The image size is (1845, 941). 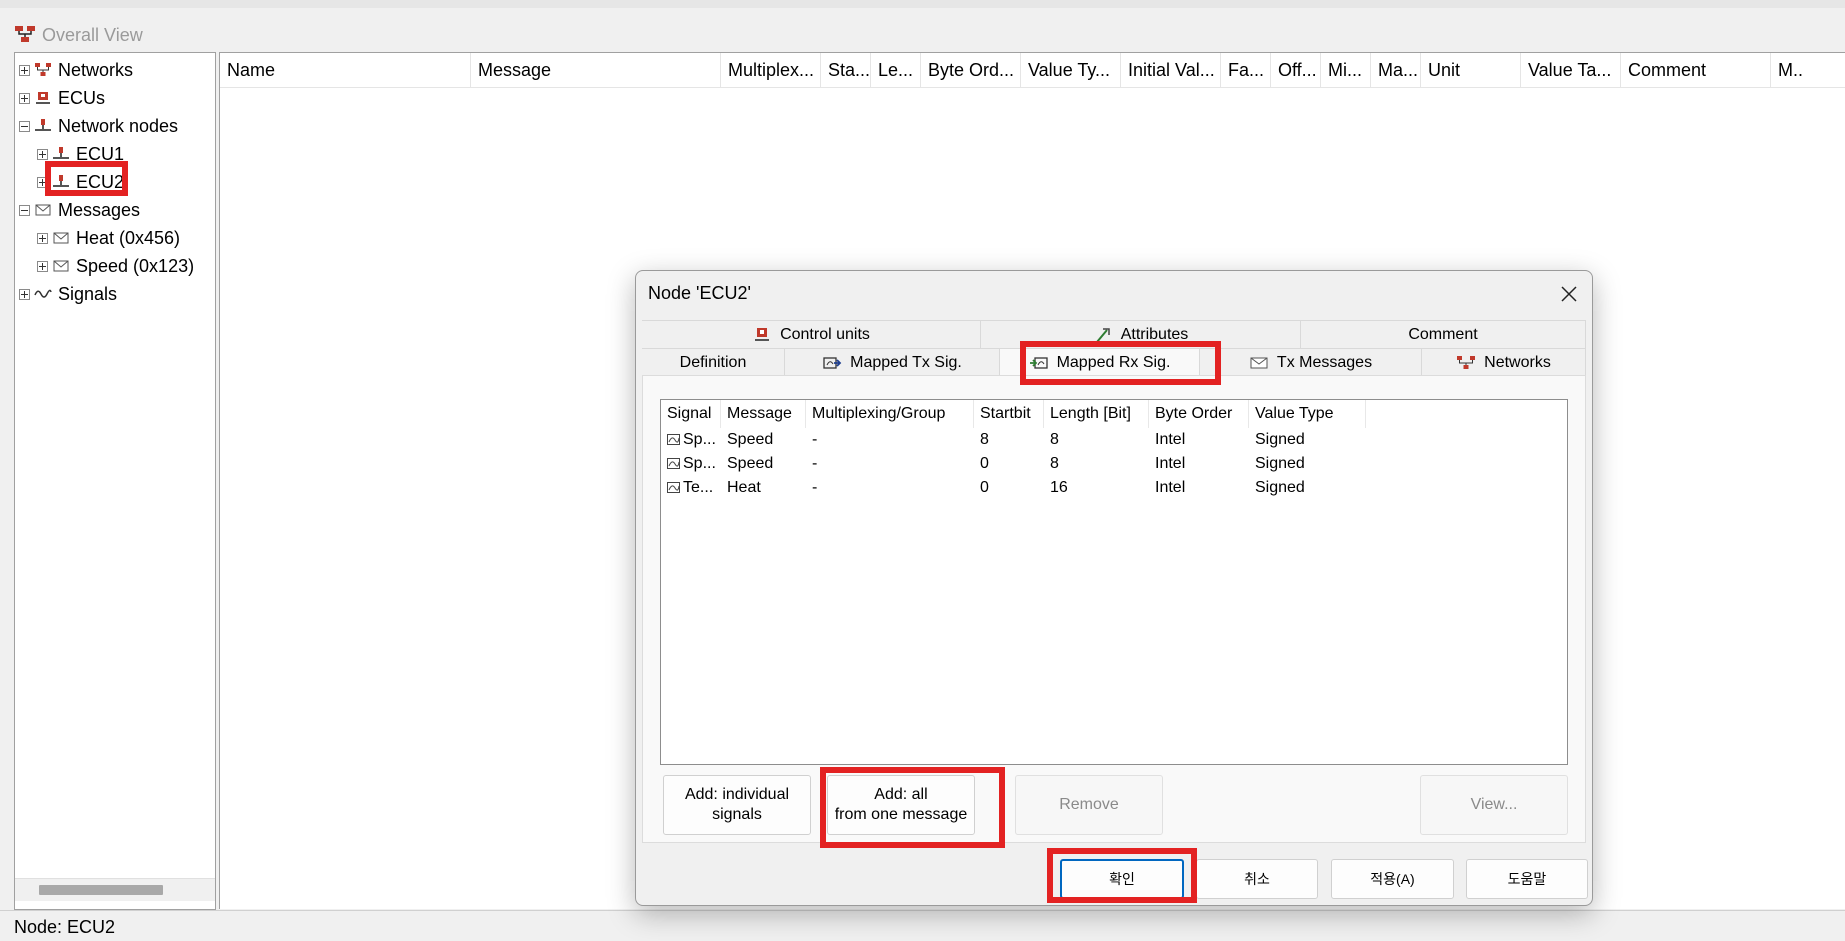 I want to click on tab-tx-messages: Tx Messages, so click(x=1311, y=362).